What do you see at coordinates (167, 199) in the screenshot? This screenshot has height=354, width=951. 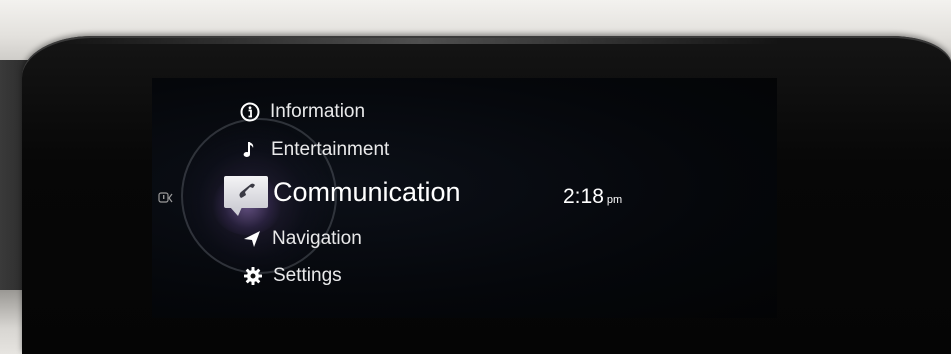 I see `notification-indicator-icon` at bounding box center [167, 199].